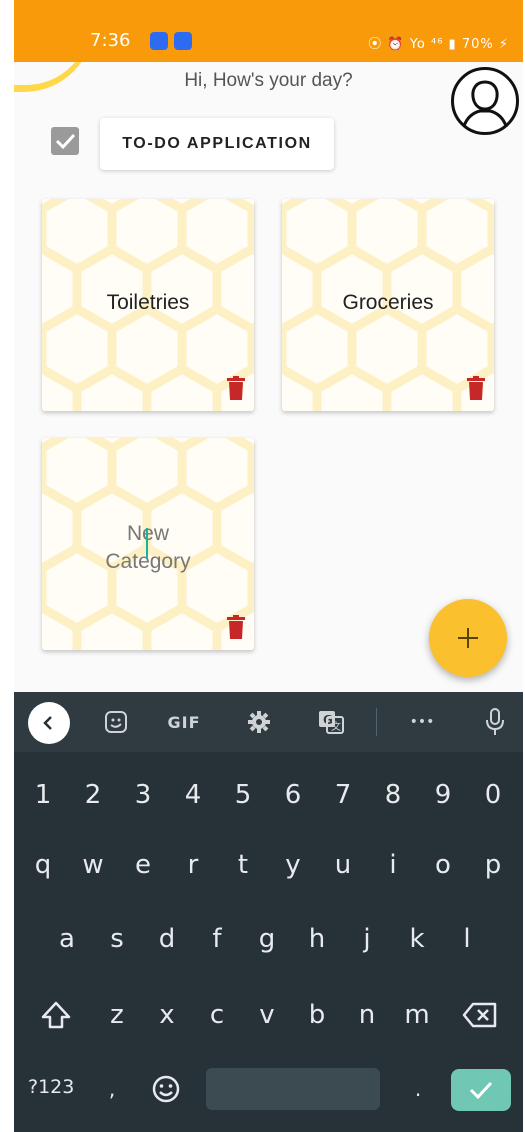 This screenshot has height=1132, width=525. I want to click on category-card: Groceries, so click(388, 305).